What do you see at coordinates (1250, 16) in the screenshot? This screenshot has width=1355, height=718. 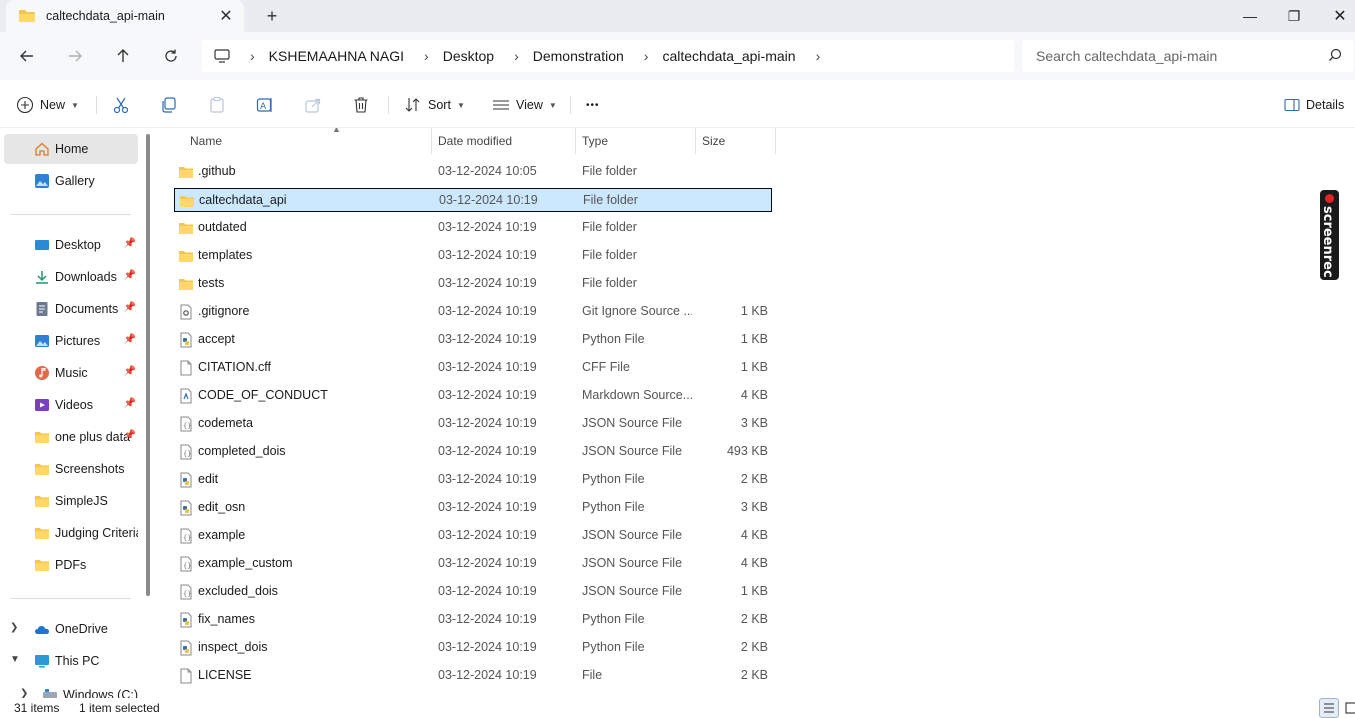 I see `minimize-button: —` at bounding box center [1250, 16].